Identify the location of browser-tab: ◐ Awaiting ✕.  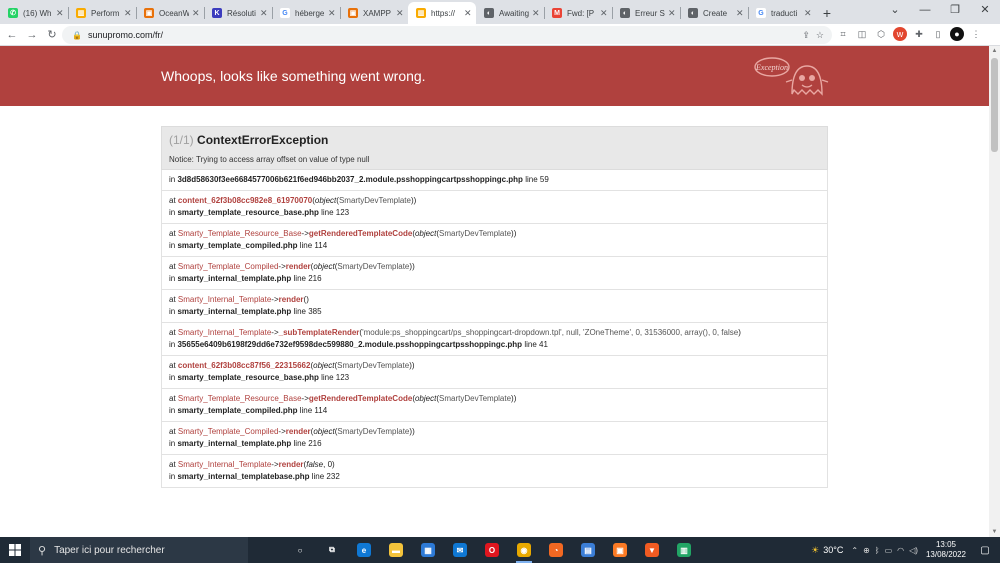
(510, 13).